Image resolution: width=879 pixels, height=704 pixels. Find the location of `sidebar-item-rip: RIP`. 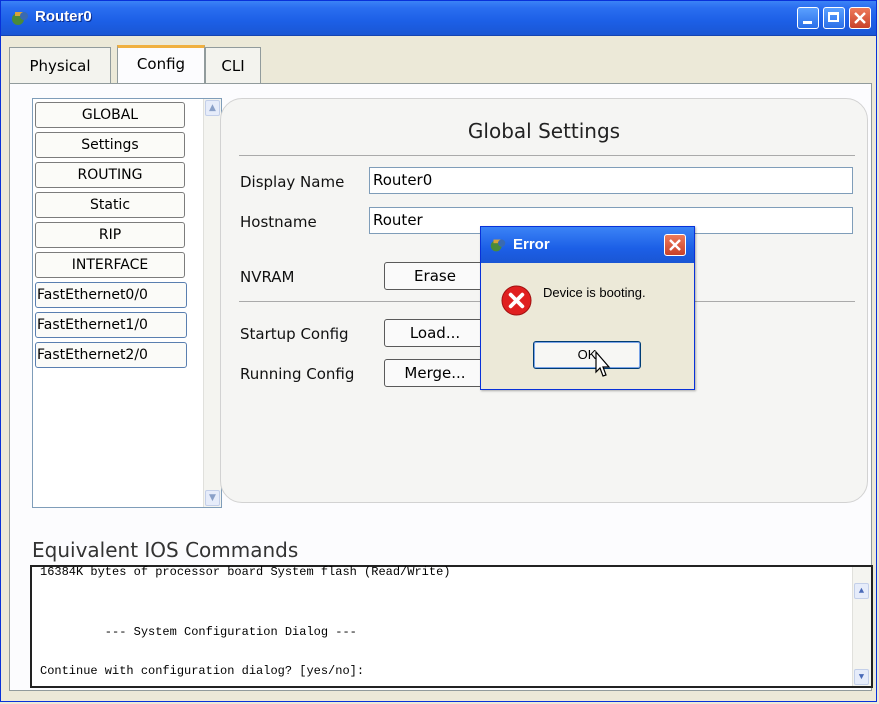

sidebar-item-rip: RIP is located at coordinates (110, 235).